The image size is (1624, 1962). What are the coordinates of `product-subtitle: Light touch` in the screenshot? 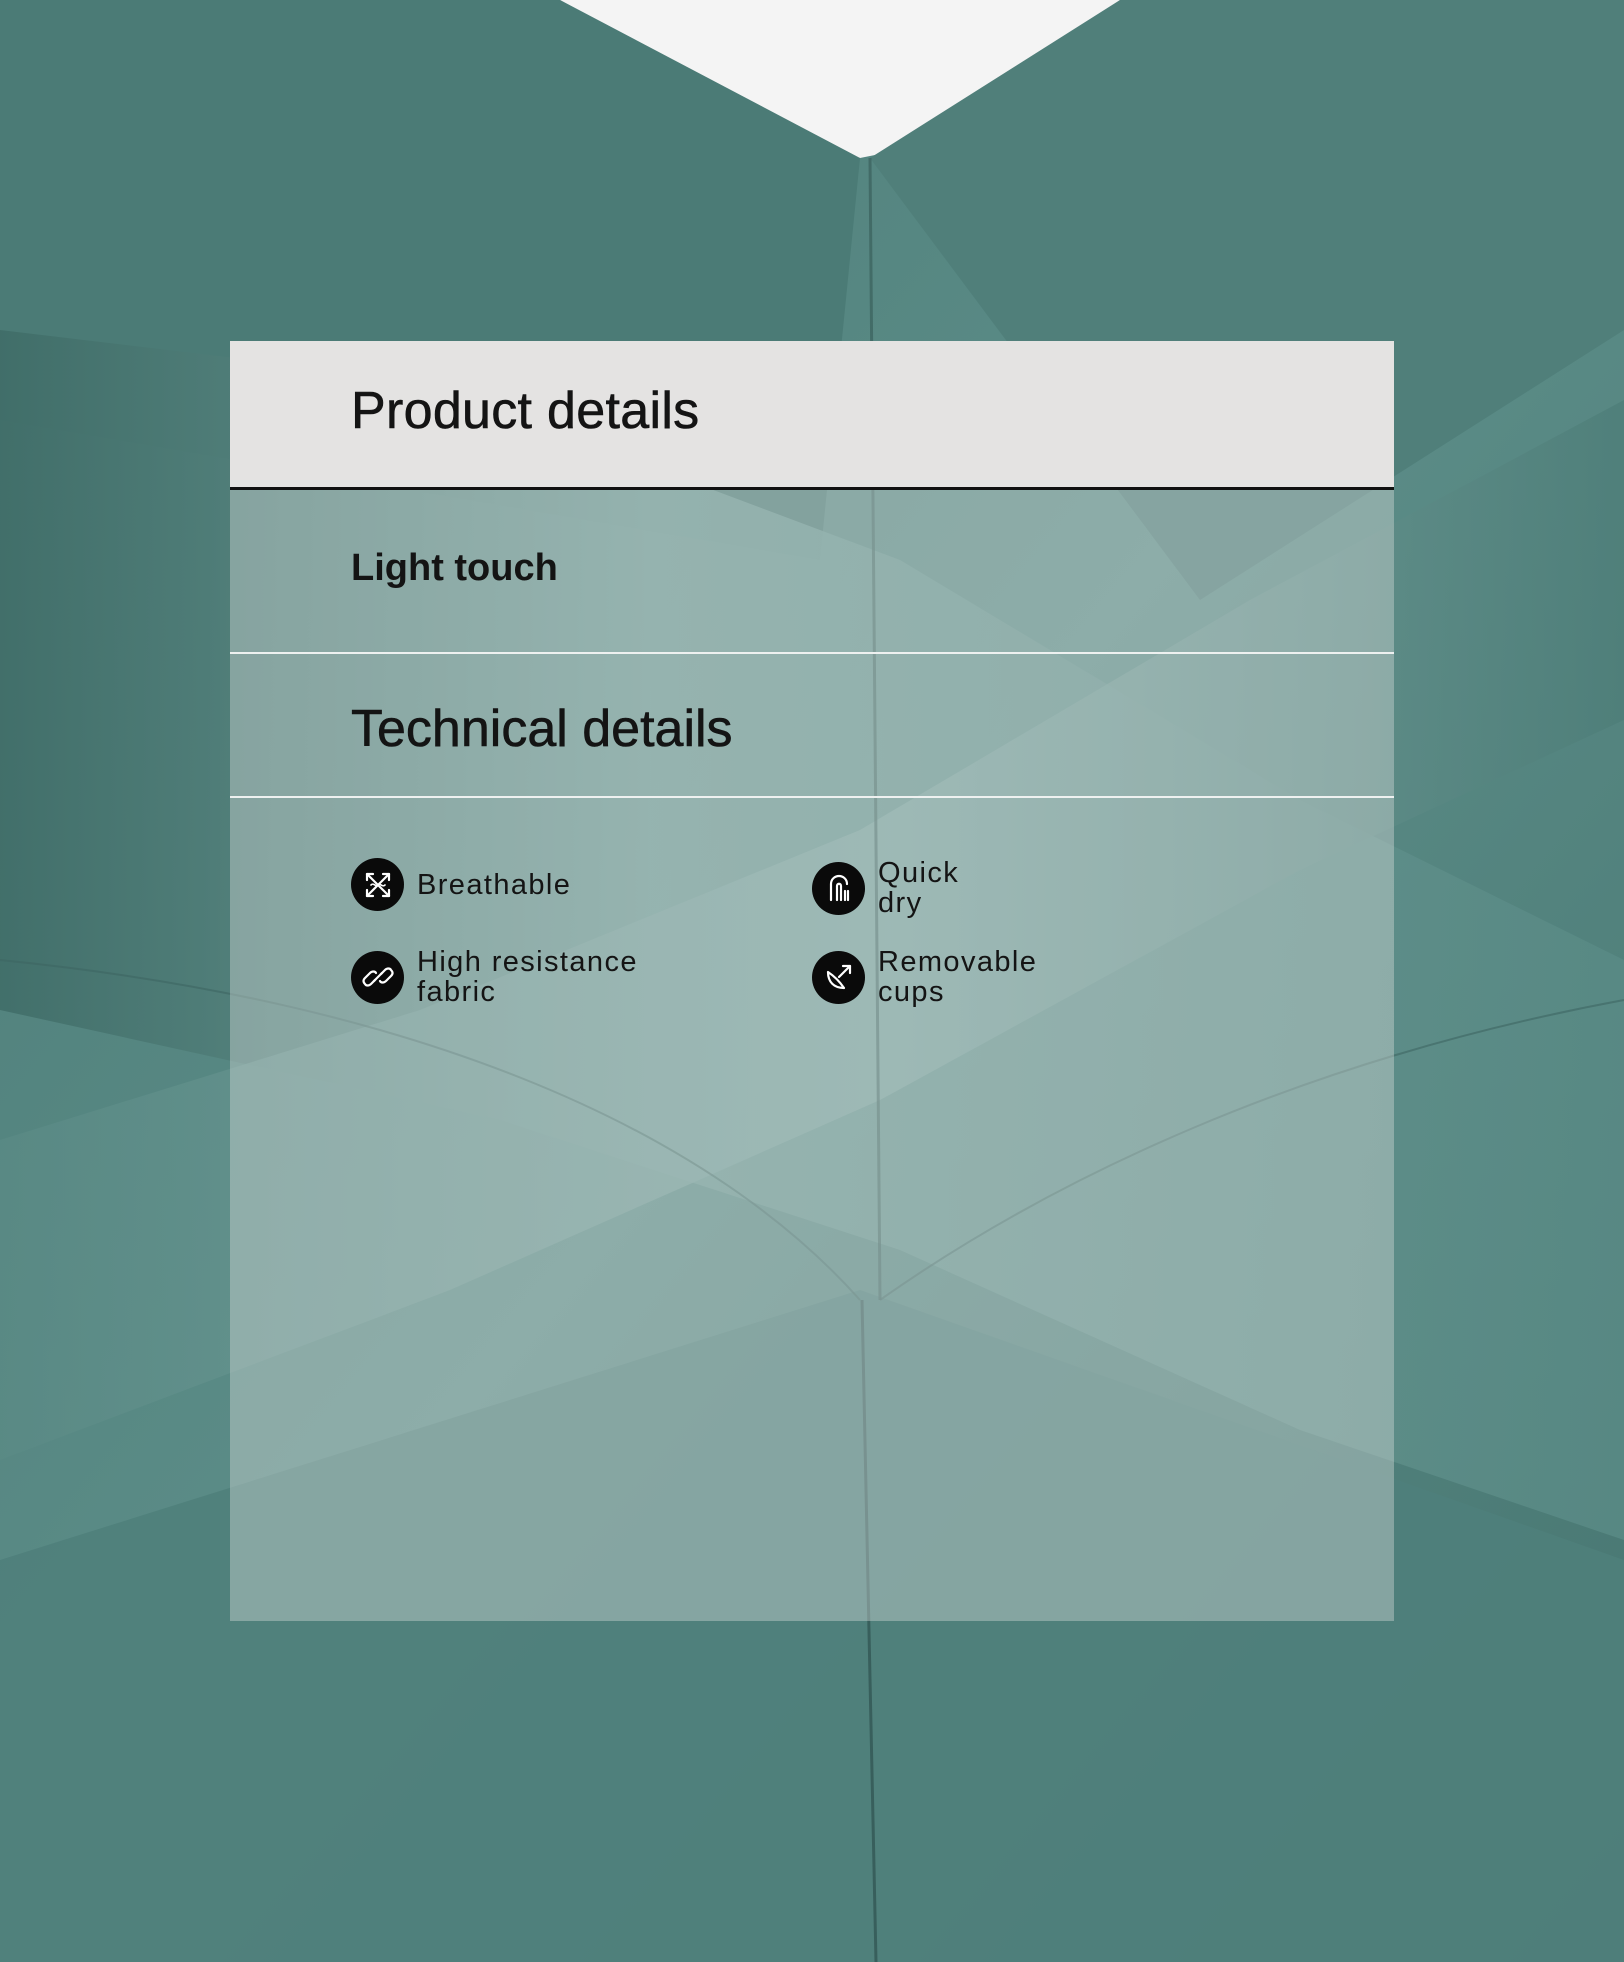 It's located at (454, 568).